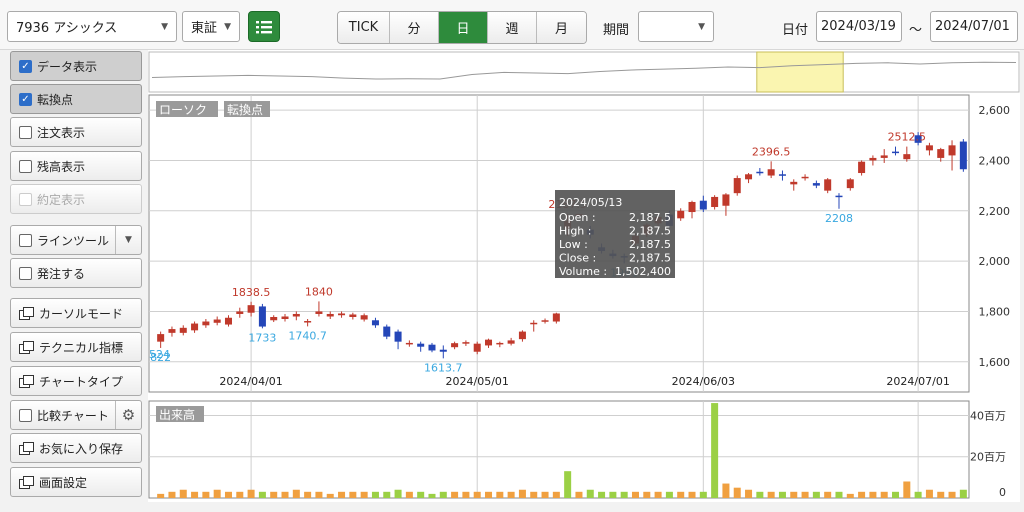 This screenshot has width=1024, height=512. Describe the element at coordinates (76, 313) in the screenshot. I see `cursor-mode-button: カーソルモード` at that location.